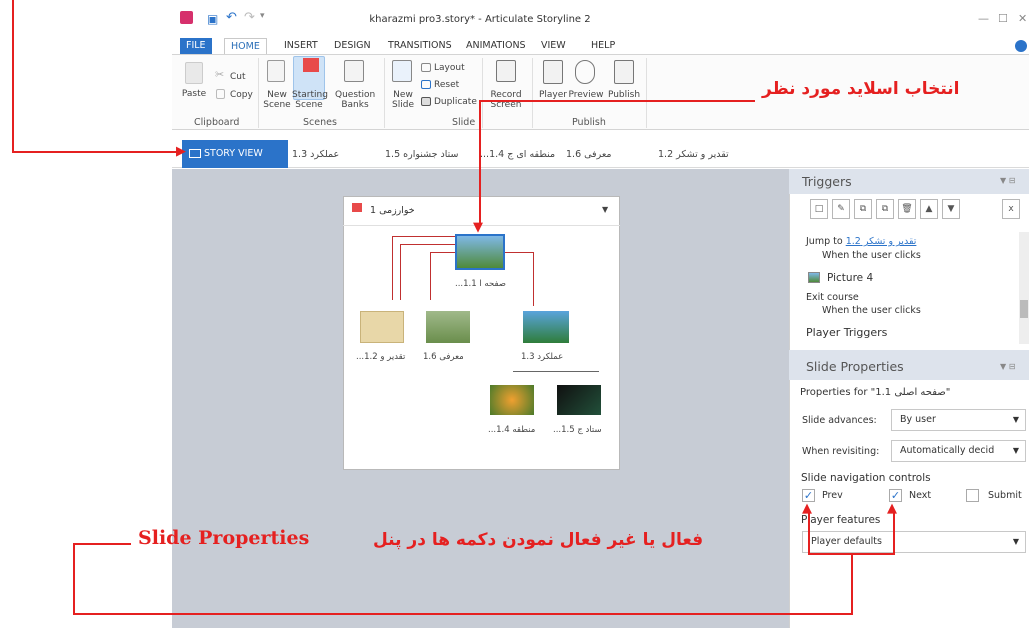  I want to click on slide-advances-select: By user ▼, so click(958, 420).